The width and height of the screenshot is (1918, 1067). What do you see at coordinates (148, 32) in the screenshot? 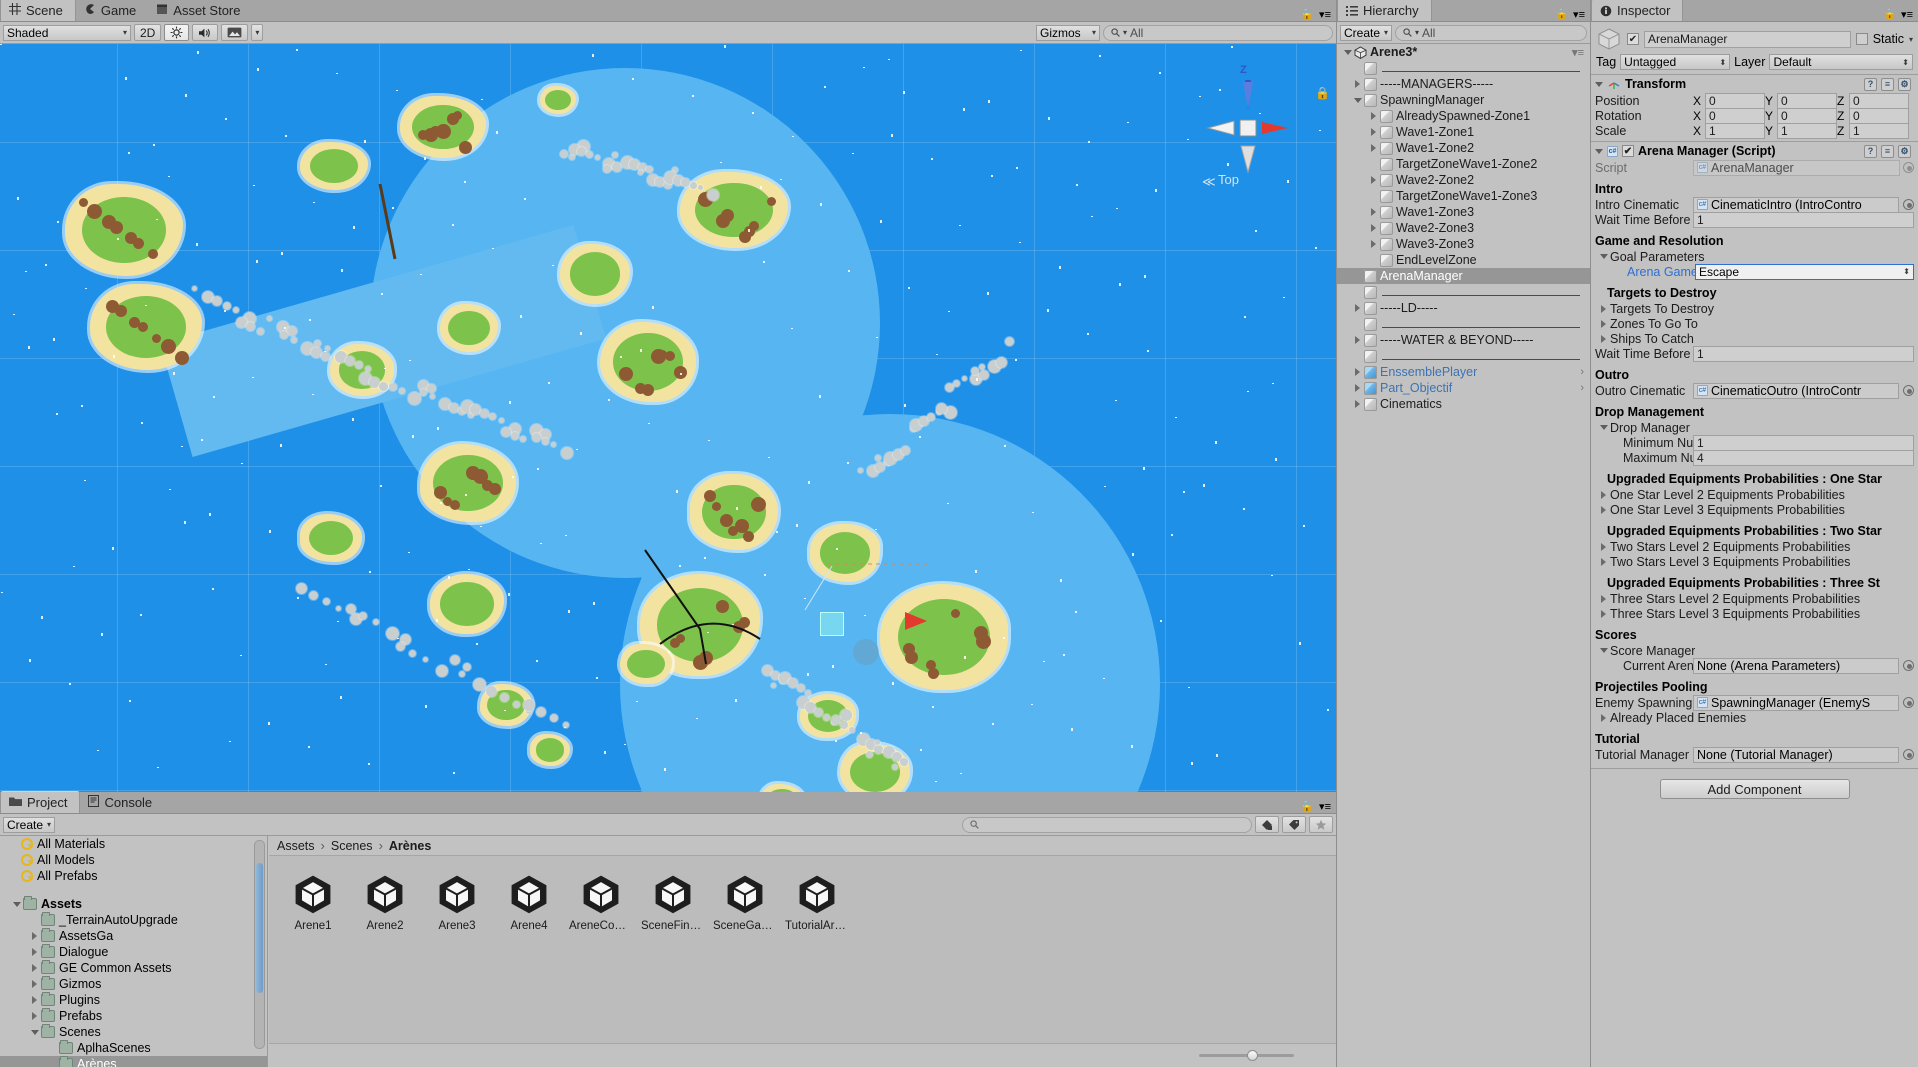
I see `toggle-2d-button: 2D` at bounding box center [148, 32].